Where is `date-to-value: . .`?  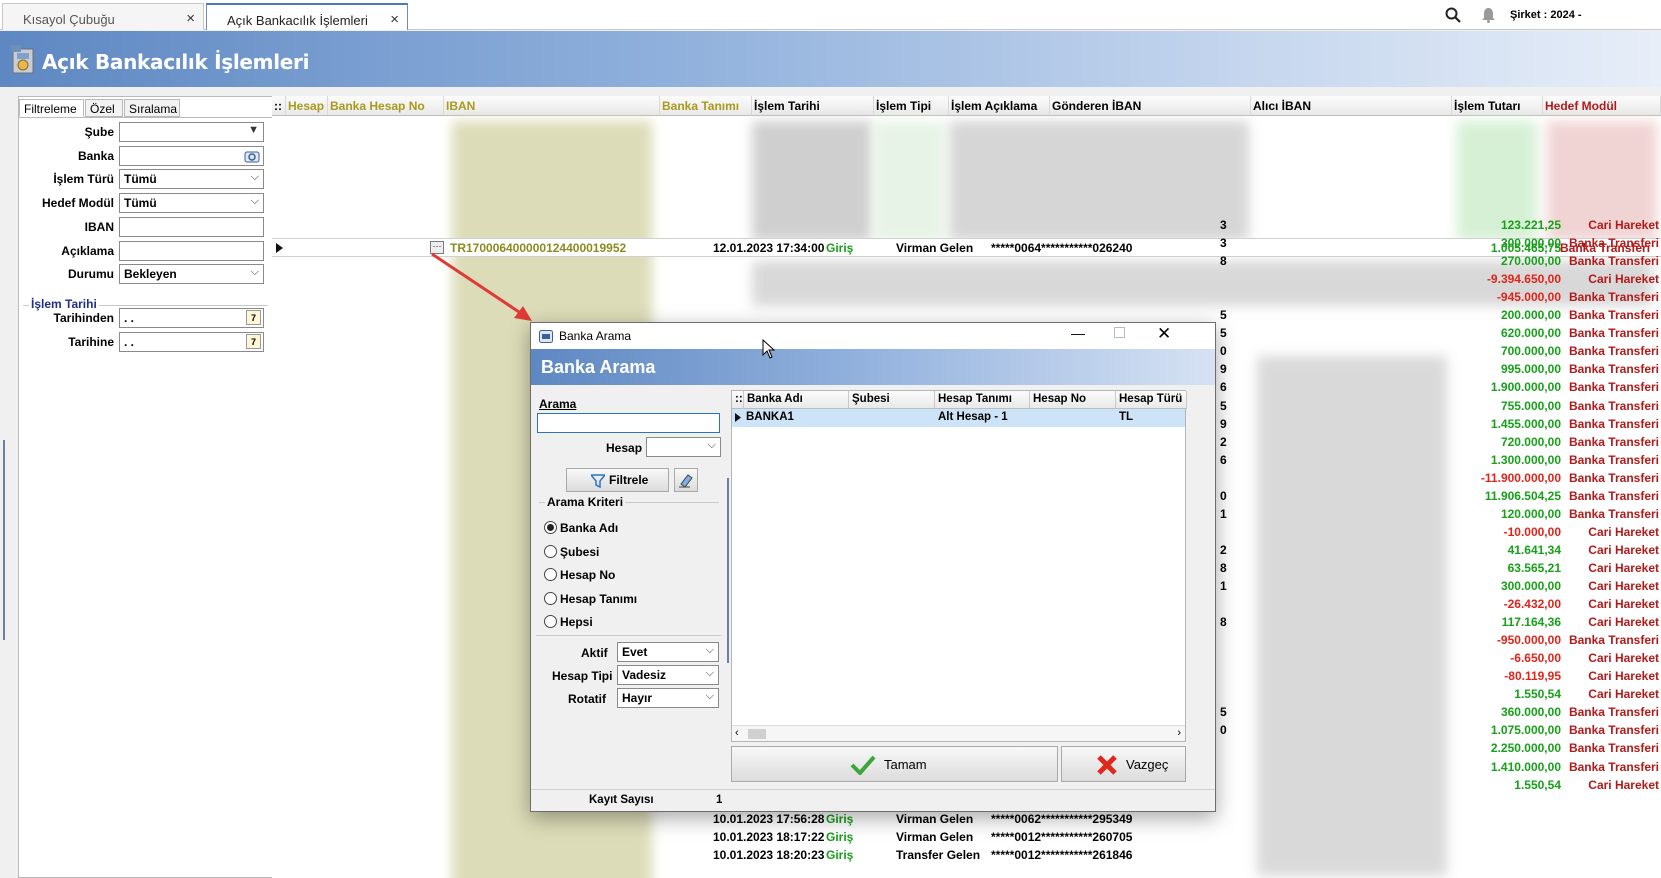
date-to-value: . . is located at coordinates (129, 342).